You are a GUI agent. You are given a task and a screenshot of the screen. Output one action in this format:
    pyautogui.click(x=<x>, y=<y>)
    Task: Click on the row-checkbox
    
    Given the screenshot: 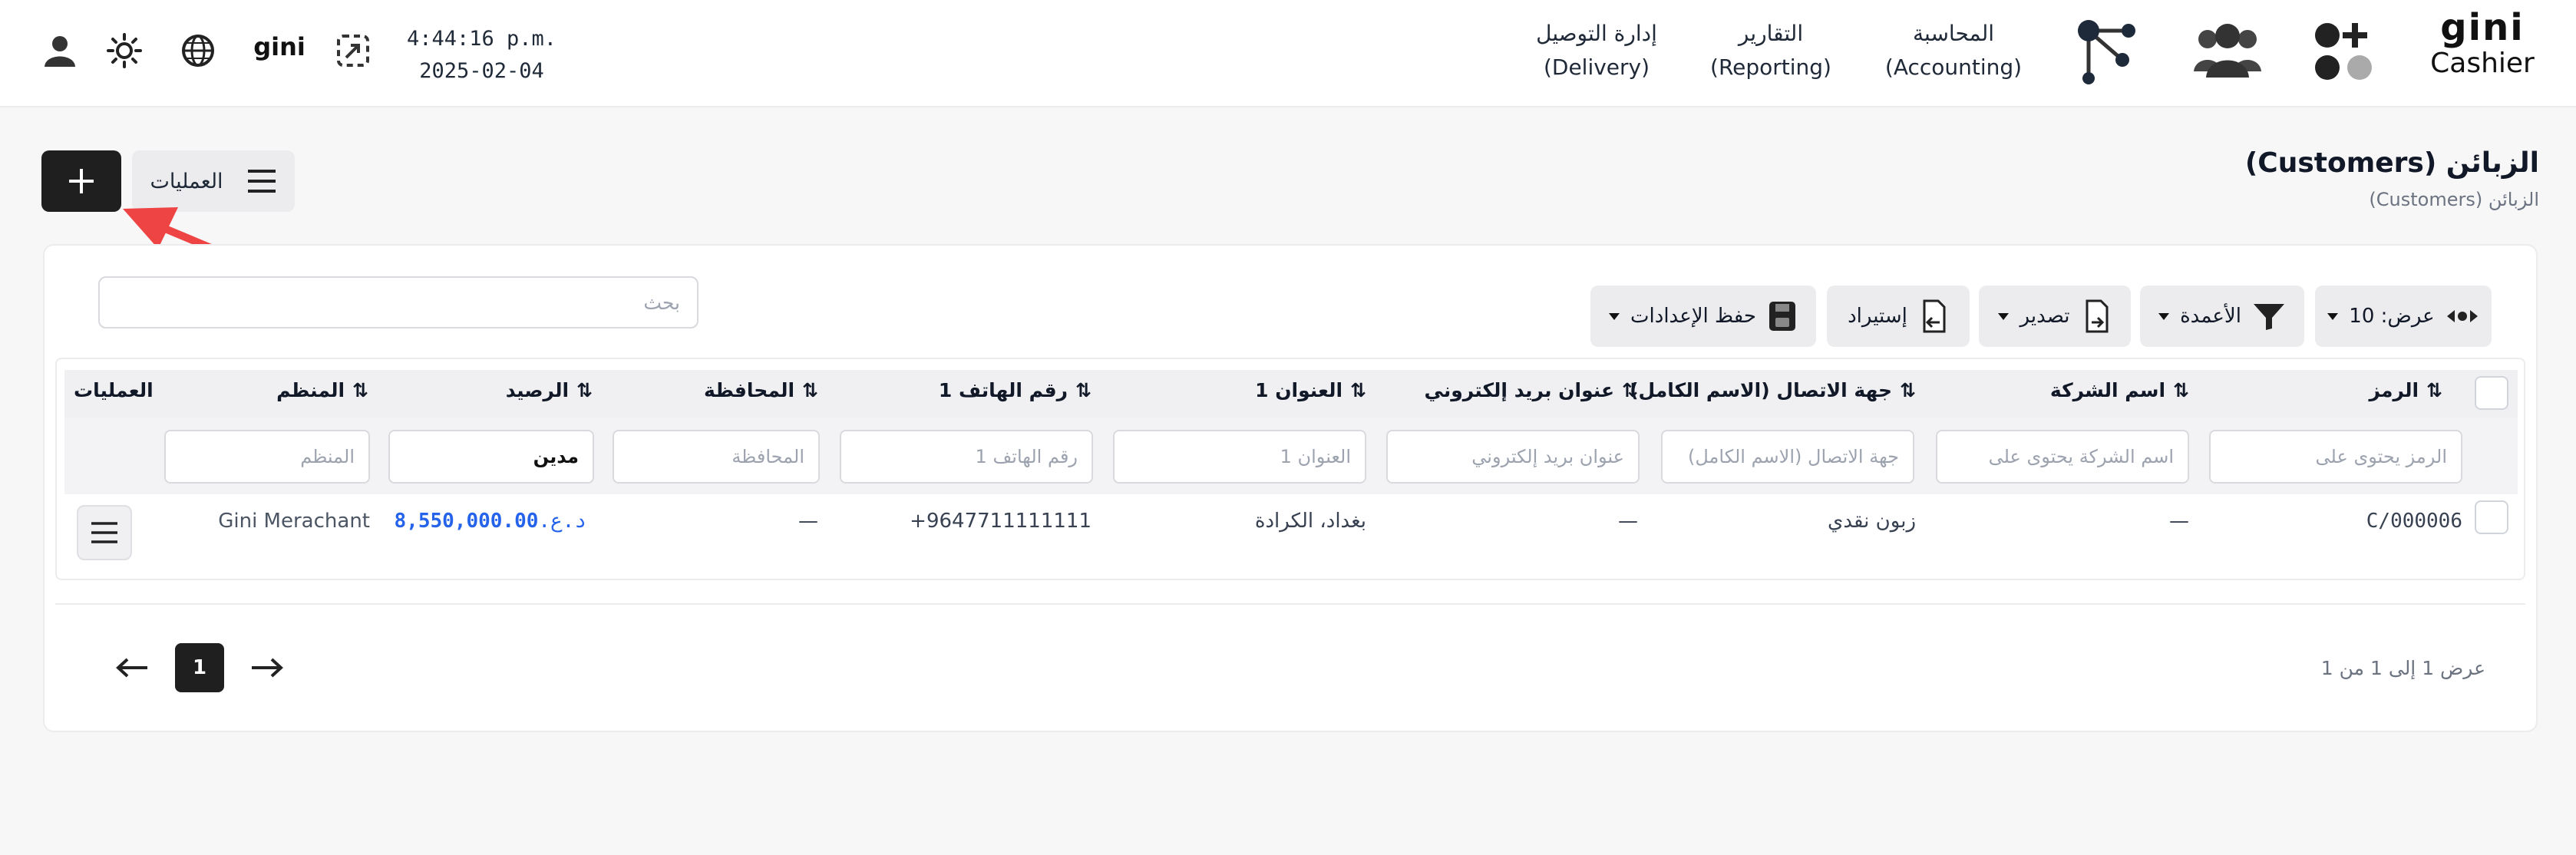 What is the action you would take?
    pyautogui.click(x=2491, y=517)
    